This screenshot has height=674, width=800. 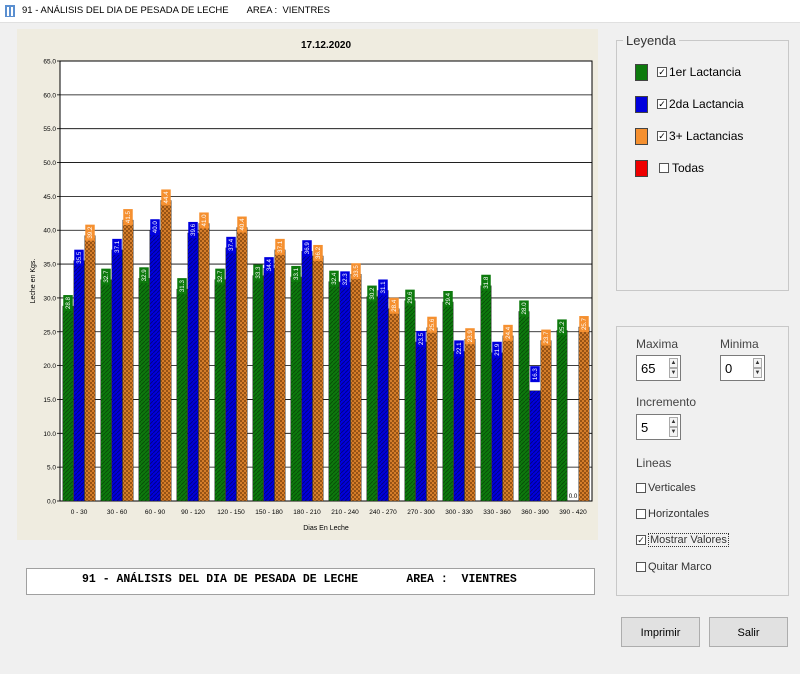 What do you see at coordinates (573, 496) in the screenshot?
I see `data-label: 0.0` at bounding box center [573, 496].